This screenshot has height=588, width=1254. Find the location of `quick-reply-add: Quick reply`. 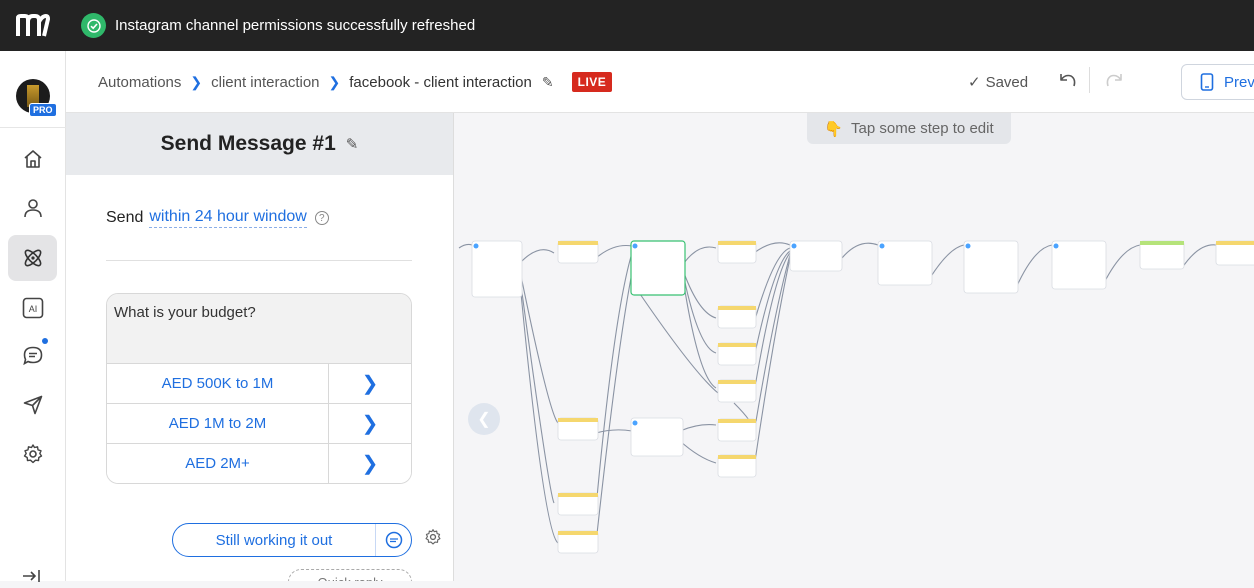

quick-reply-add: Quick reply is located at coordinates (350, 575).